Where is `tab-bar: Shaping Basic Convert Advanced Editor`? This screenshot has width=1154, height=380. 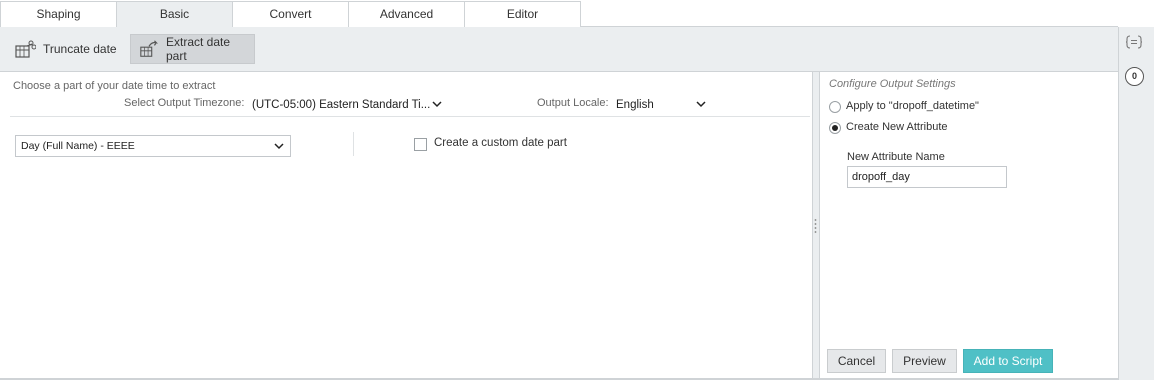 tab-bar: Shaping Basic Convert Advanced Editor is located at coordinates (559, 14).